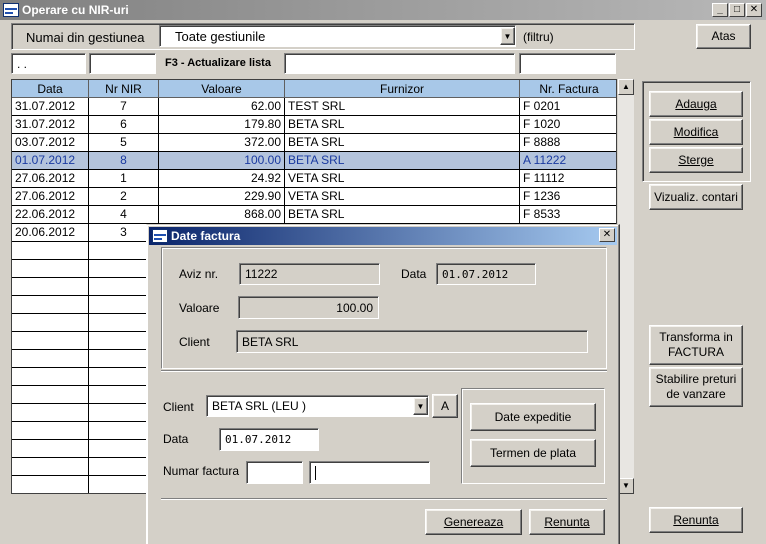  I want to click on minimize-icon: _, so click(720, 10).